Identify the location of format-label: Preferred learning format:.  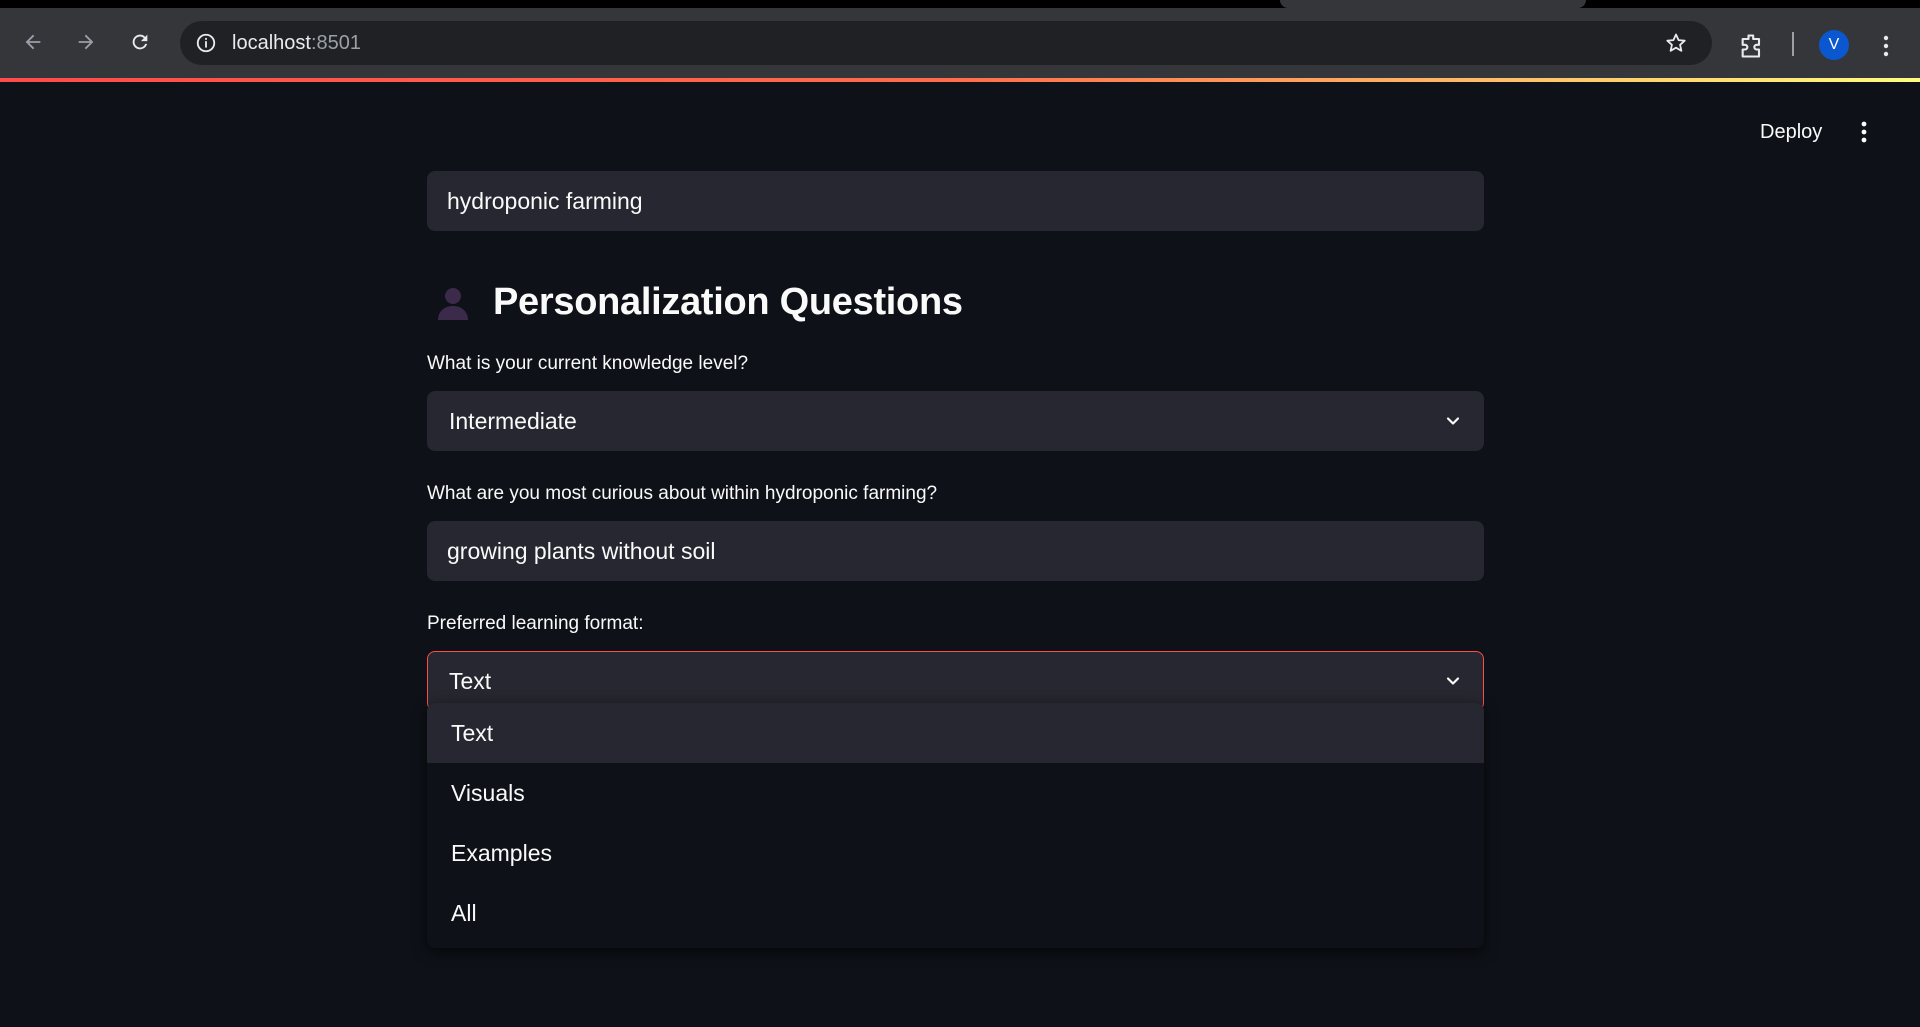
(535, 623).